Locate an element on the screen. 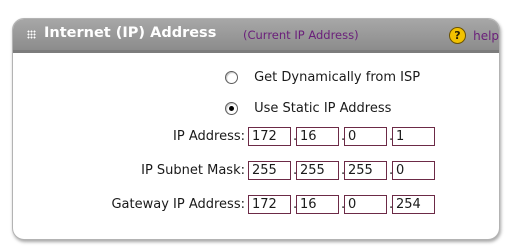 Image resolution: width=515 pixels, height=250 pixels. radio-get-dynamically: Get Dynamically from ISP is located at coordinates (322, 76).